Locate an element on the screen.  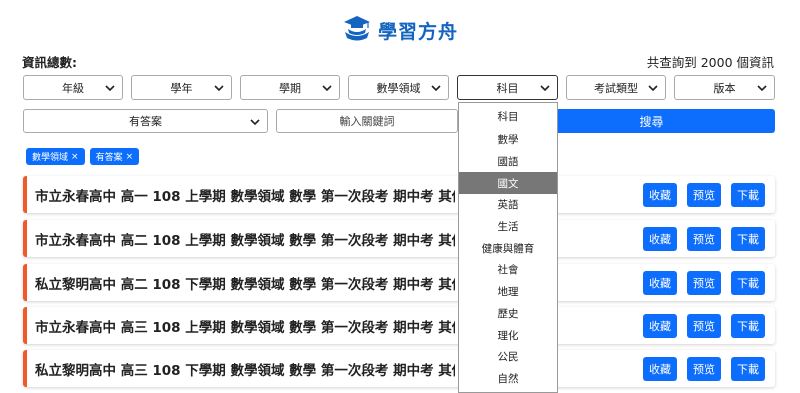
subject-option: 公民 is located at coordinates (508, 357).